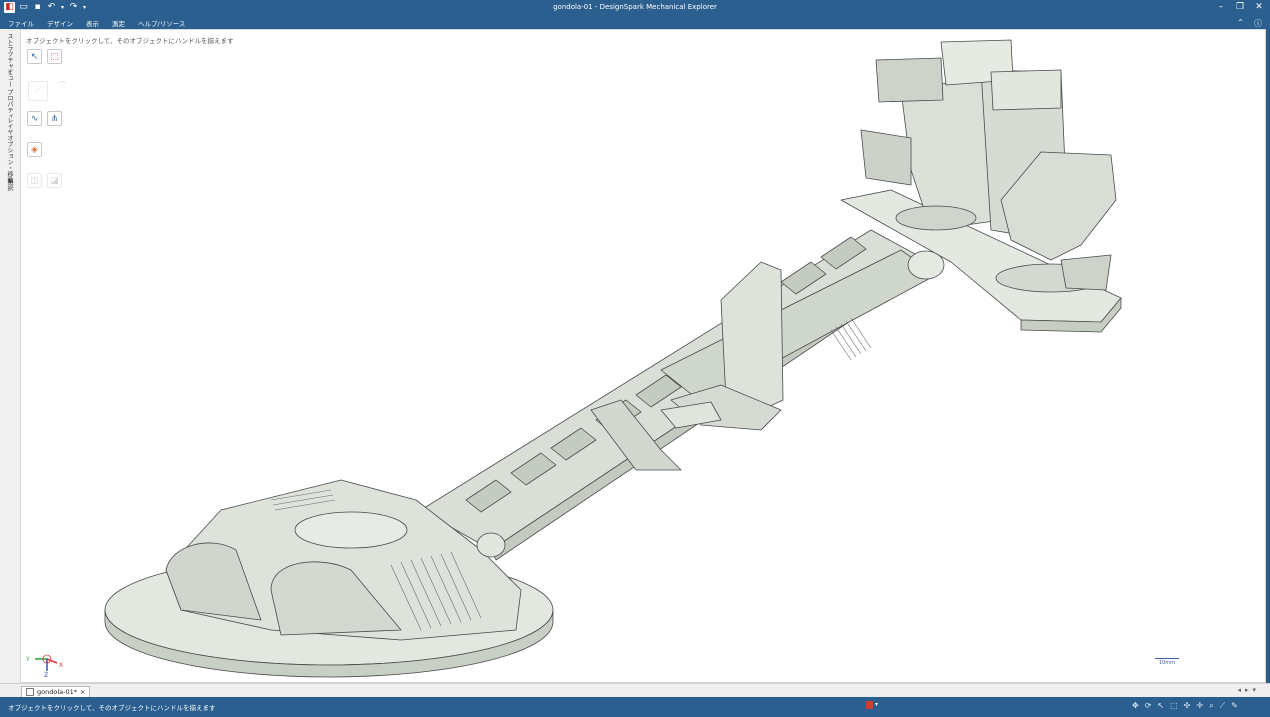 The height and width of the screenshot is (717, 1270). Describe the element at coordinates (10, 356) in the screenshot. I see `side-panel-tabs: ストラクチャー ビュー プロパティ レイヤ オプション・移動 選択` at that location.